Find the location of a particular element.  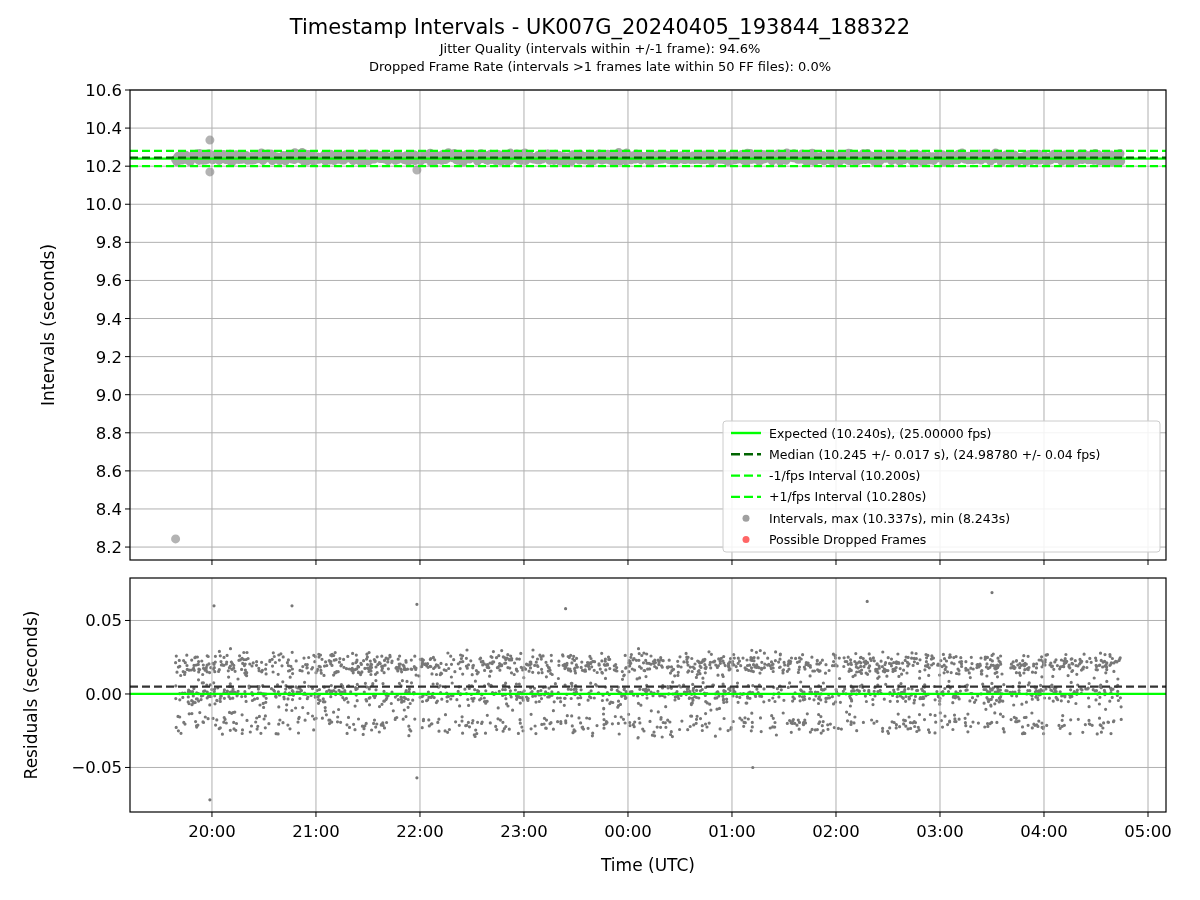

x-tick-label: 03:00 is located at coordinates (940, 831).